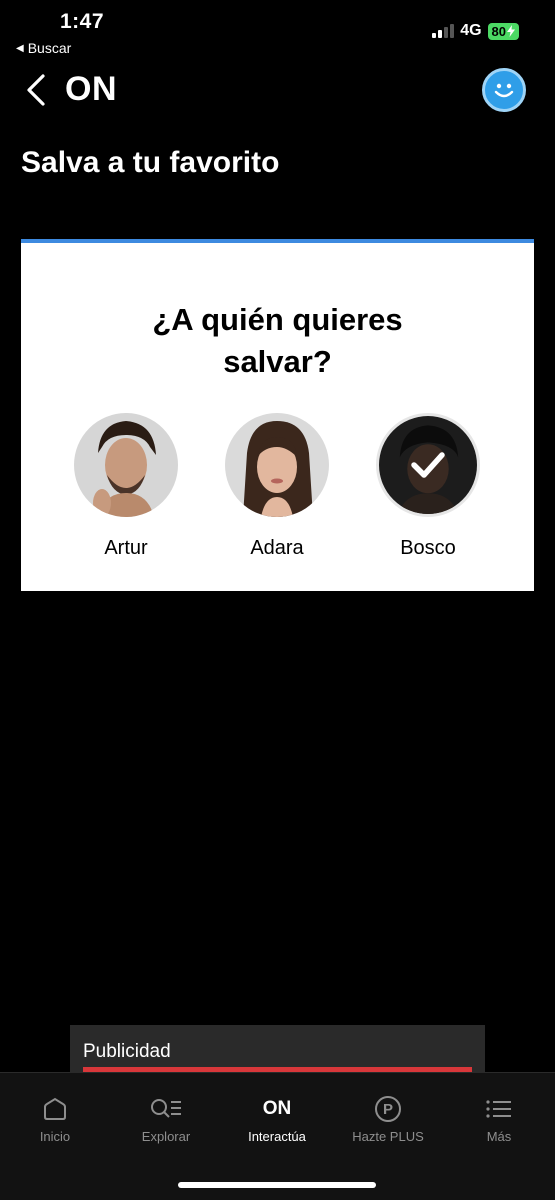  What do you see at coordinates (277, 1185) in the screenshot?
I see `home-indicator` at bounding box center [277, 1185].